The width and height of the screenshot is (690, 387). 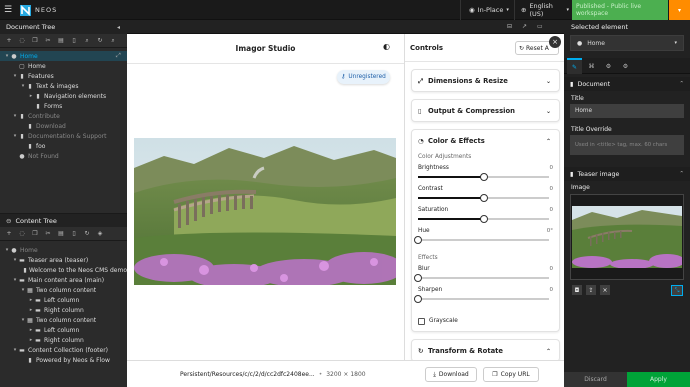 What do you see at coordinates (87, 41) in the screenshot?
I see `filter-icon: ⌕` at bounding box center [87, 41].